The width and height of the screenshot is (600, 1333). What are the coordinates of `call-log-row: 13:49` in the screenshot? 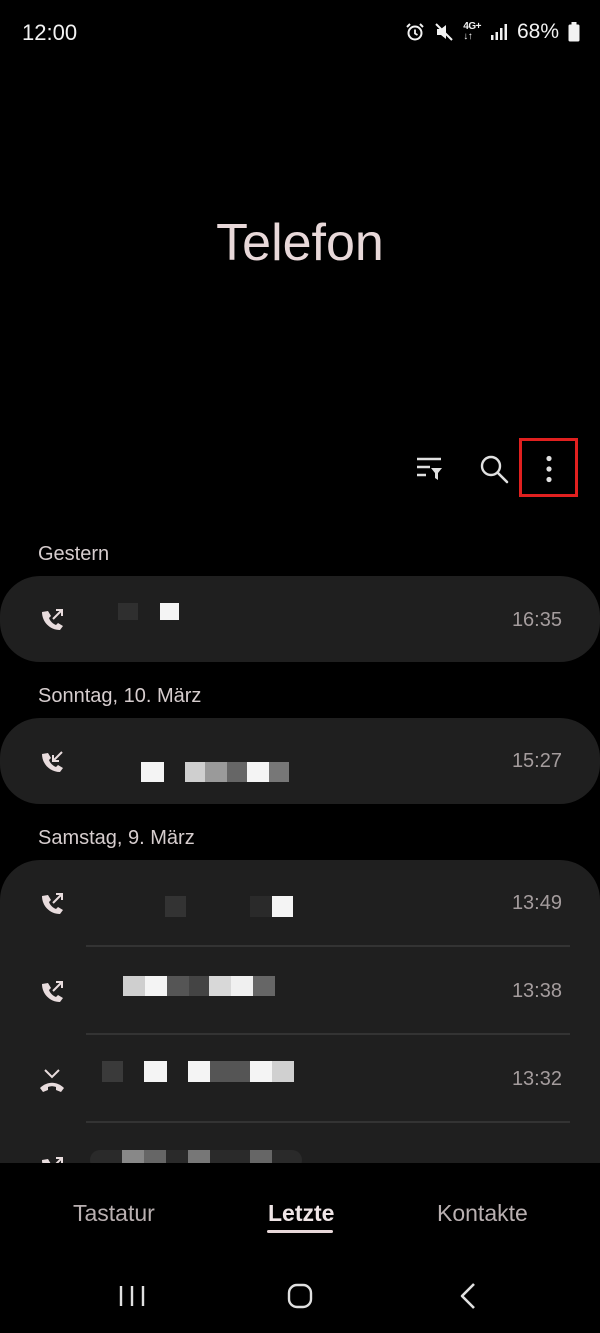 It's located at (300, 904).